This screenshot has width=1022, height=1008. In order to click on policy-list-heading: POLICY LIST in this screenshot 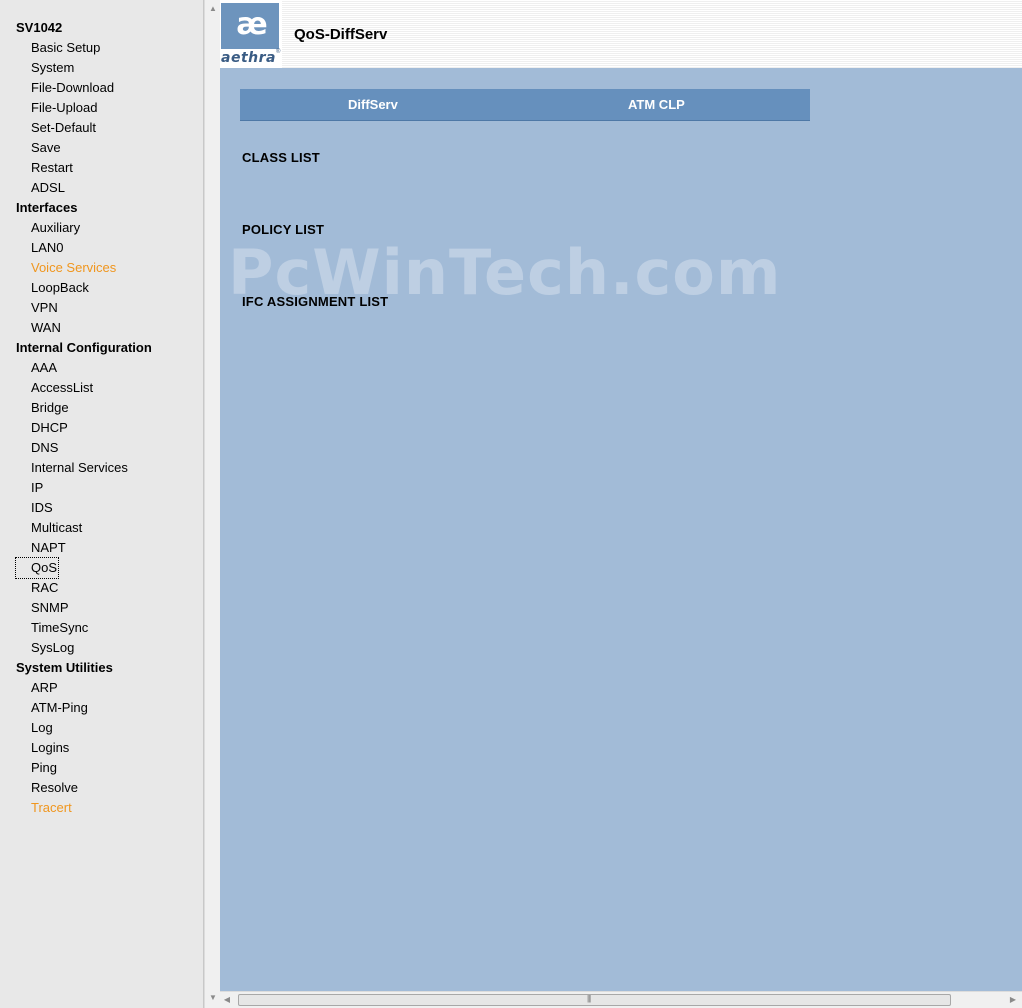, I will do `click(283, 229)`.